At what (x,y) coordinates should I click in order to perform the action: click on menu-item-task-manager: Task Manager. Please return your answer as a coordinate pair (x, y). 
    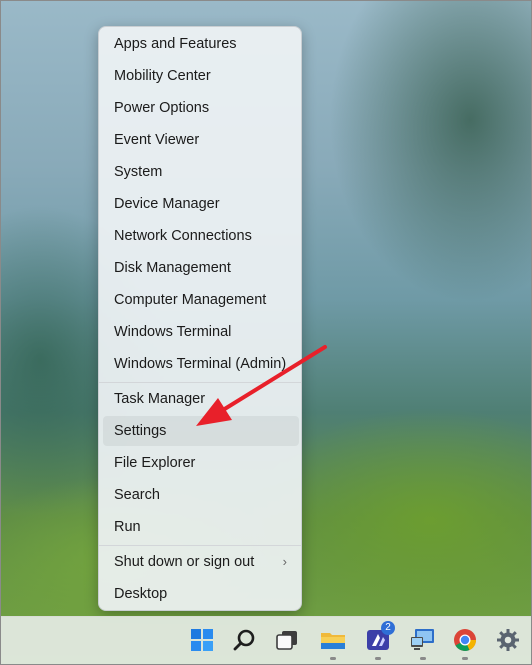
    Looking at the image, I should click on (201, 399).